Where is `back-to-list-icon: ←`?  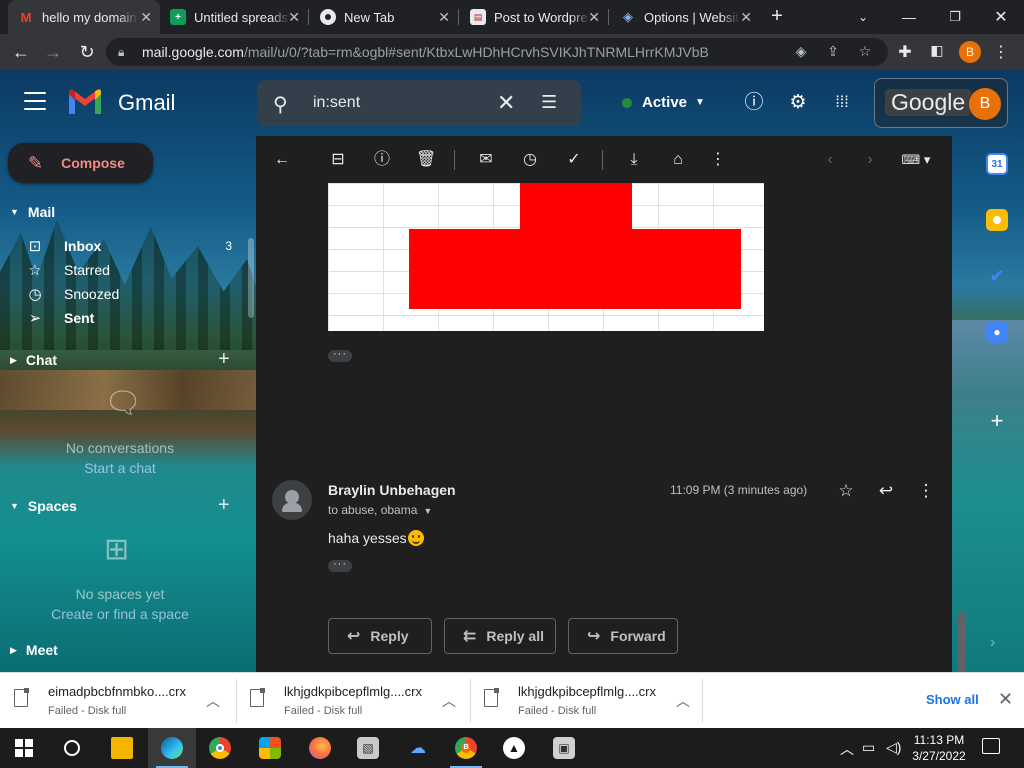 back-to-list-icon: ← is located at coordinates (282, 160).